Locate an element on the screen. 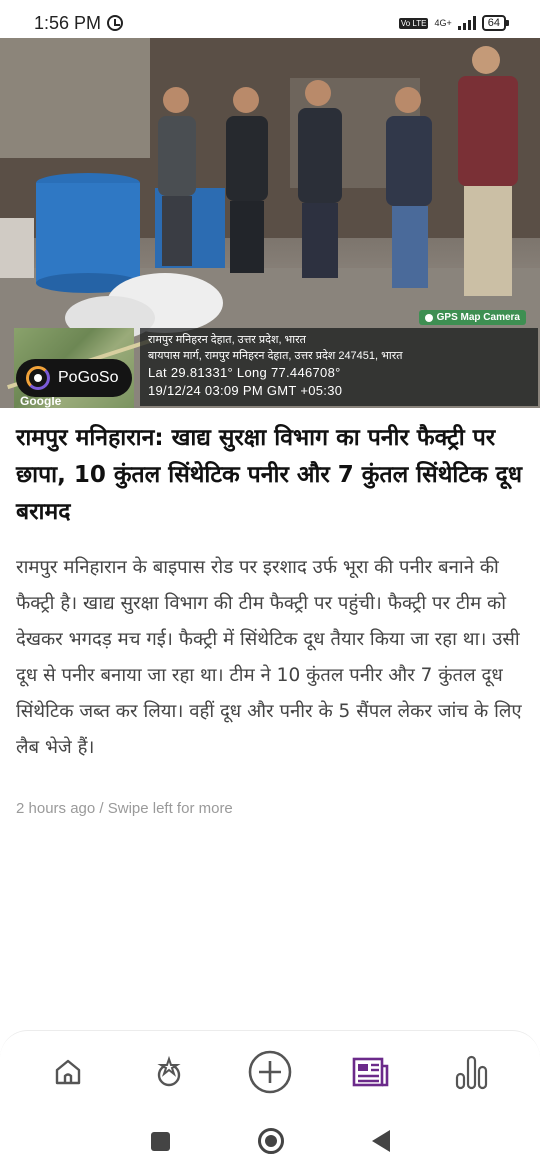 This screenshot has height=1170, width=540. trending-icon is located at coordinates (169, 1070).